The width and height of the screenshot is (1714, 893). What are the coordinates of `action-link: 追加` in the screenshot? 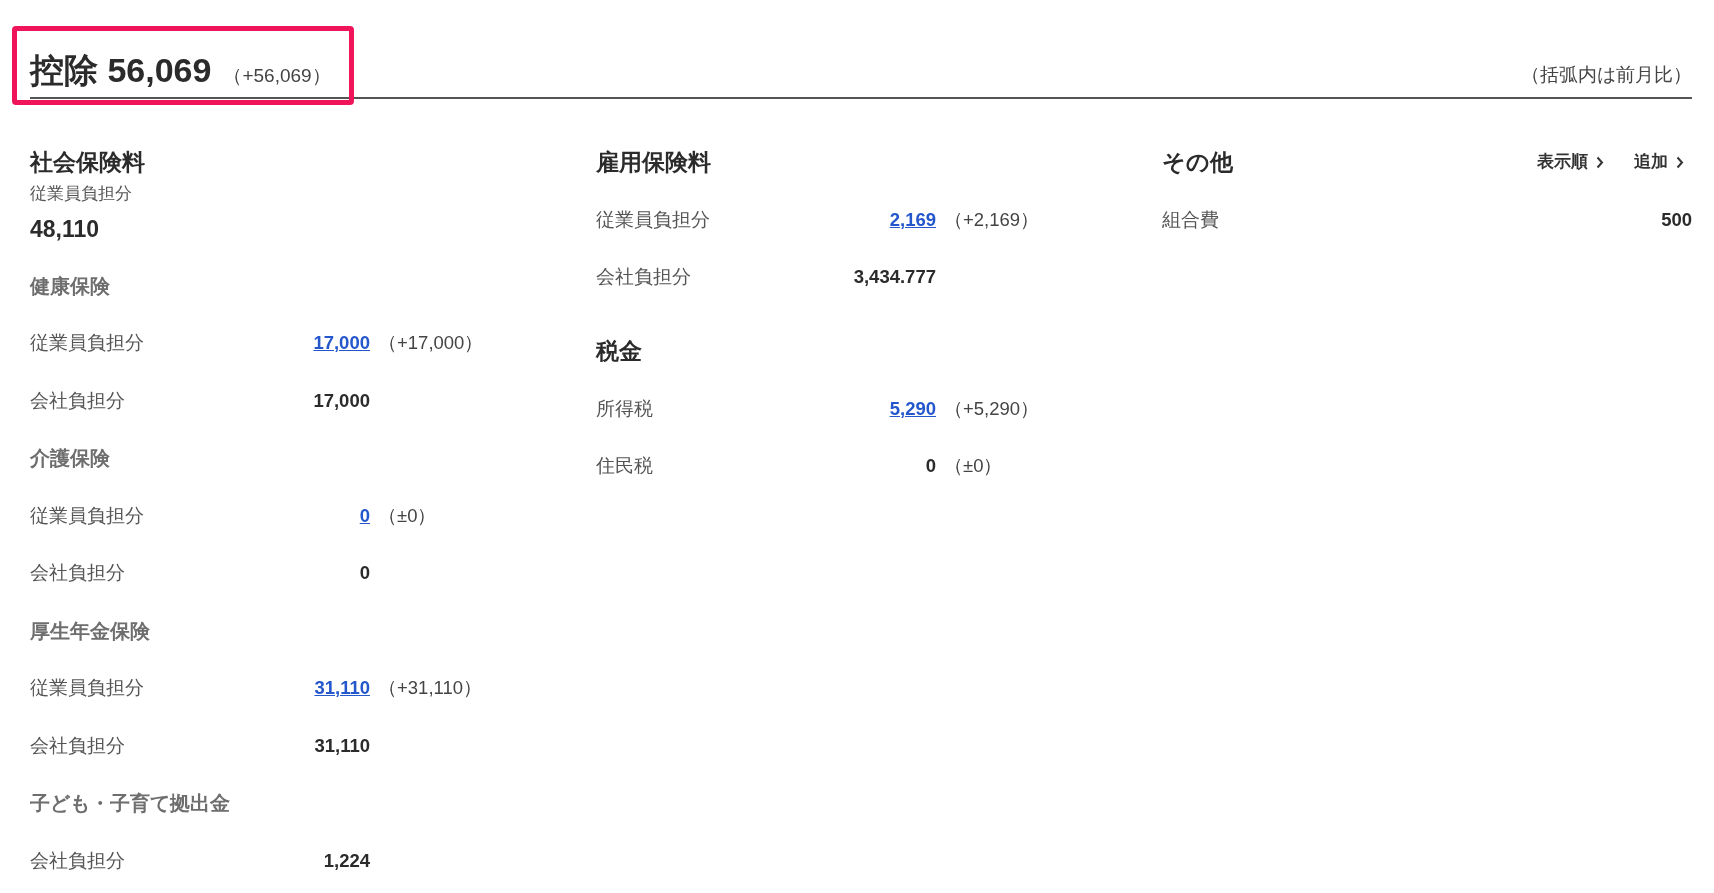 It's located at (1659, 162).